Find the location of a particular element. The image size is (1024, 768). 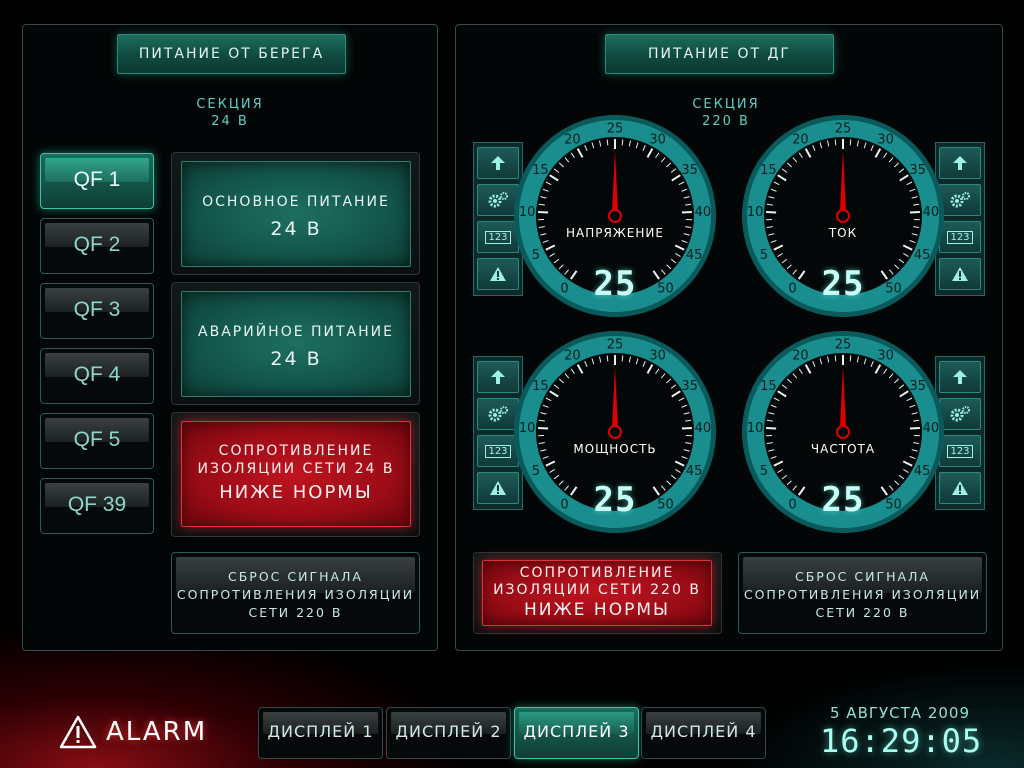

breaker-qf39-button: QF 39 is located at coordinates (97, 506).